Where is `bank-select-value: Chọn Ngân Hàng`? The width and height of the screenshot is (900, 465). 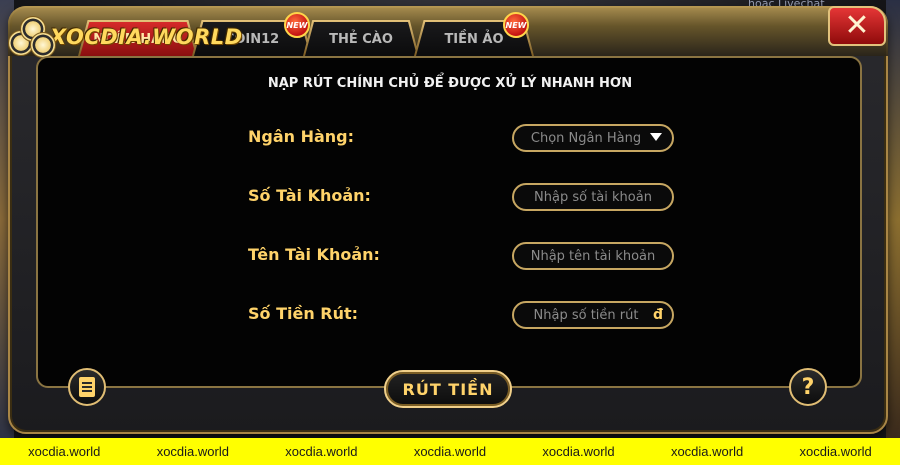
bank-select-value: Chọn Ngân Hàng is located at coordinates (586, 138).